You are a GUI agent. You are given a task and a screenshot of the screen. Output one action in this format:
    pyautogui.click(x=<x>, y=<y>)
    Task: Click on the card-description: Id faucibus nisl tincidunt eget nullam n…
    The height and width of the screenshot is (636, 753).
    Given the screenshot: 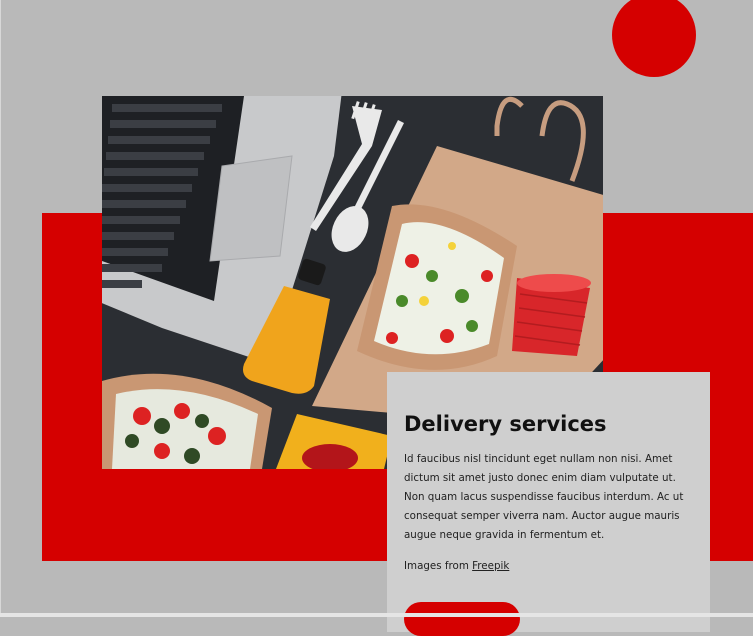 What is the action you would take?
    pyautogui.click(x=544, y=497)
    